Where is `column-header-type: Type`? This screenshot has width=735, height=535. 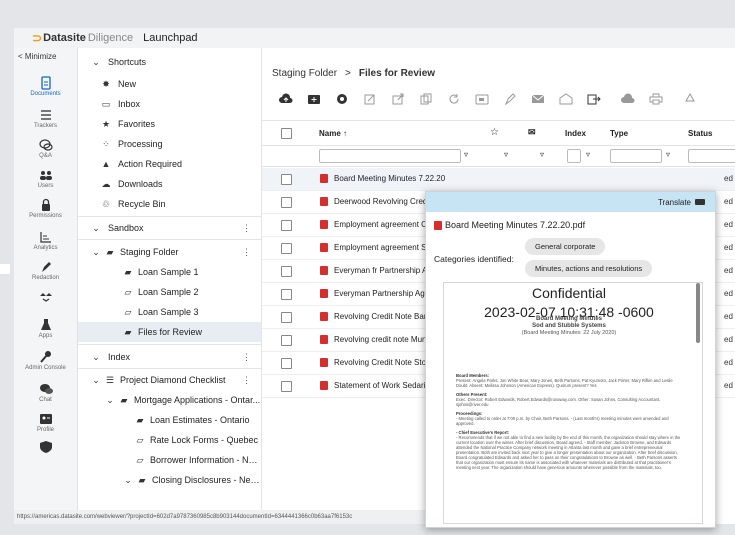 column-header-type: Type is located at coordinates (619, 133).